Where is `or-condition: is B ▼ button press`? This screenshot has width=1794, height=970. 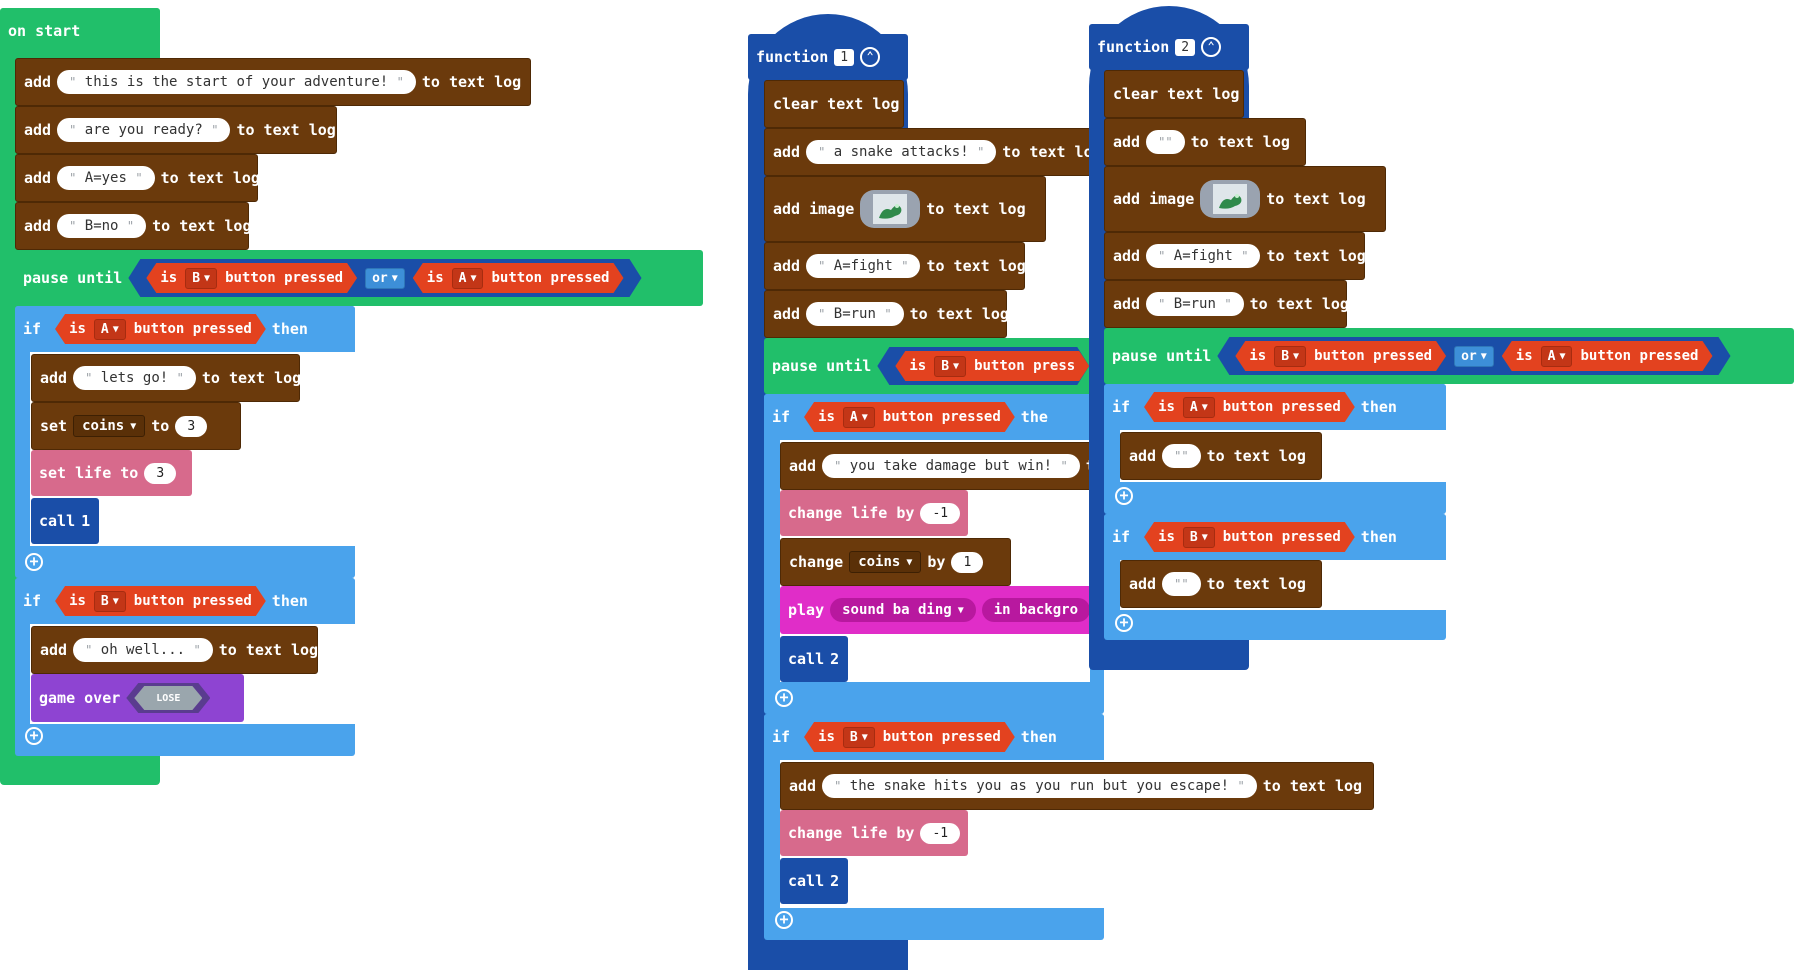
or-condition: is B ▼ button press is located at coordinates (983, 366).